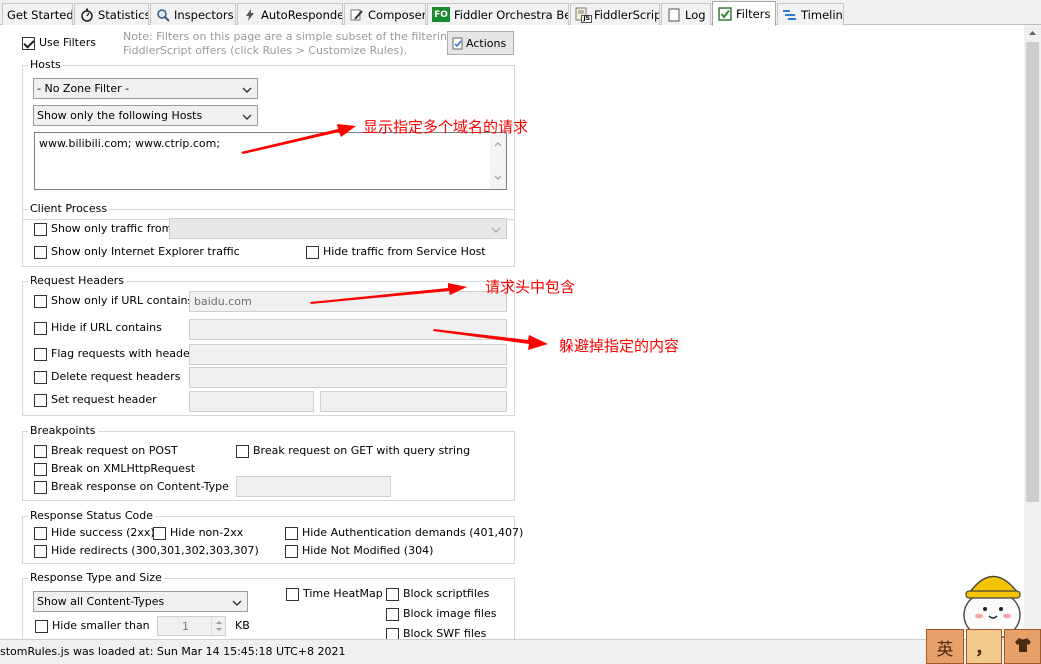 Image resolution: width=1041 pixels, height=664 pixels. I want to click on actions-button: Actions, so click(480, 43).